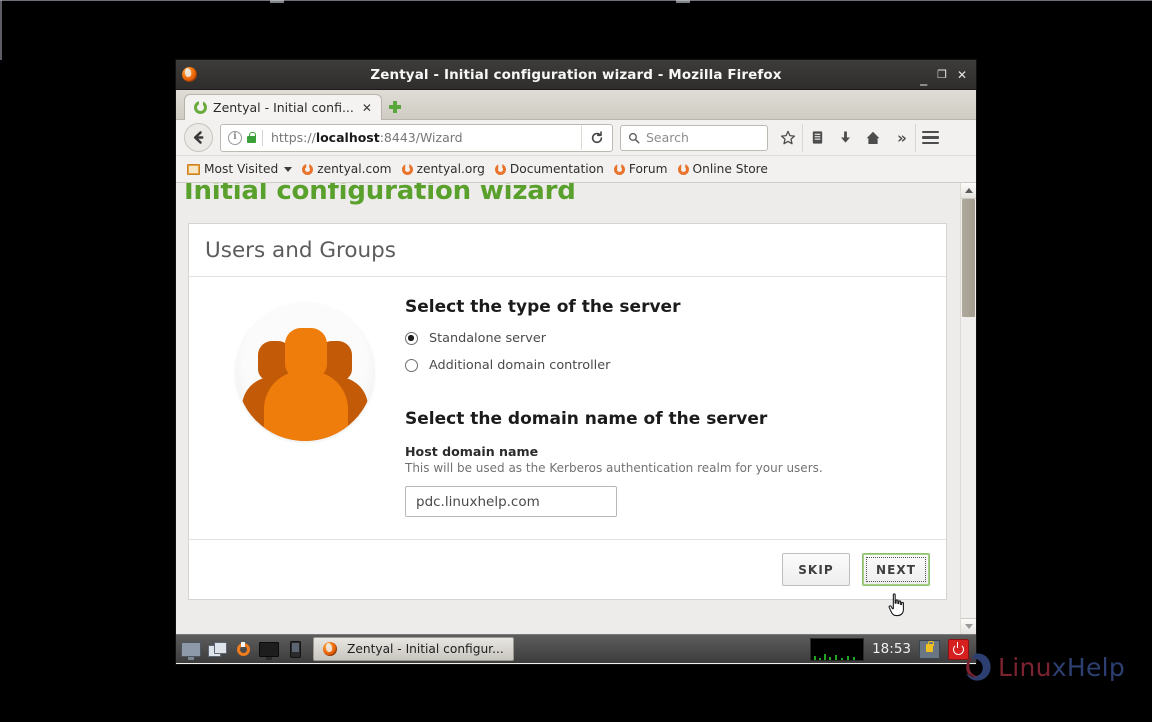 Image resolution: width=1152 pixels, height=722 pixels. What do you see at coordinates (367, 108) in the screenshot?
I see `tab-close-icon: ✕` at bounding box center [367, 108].